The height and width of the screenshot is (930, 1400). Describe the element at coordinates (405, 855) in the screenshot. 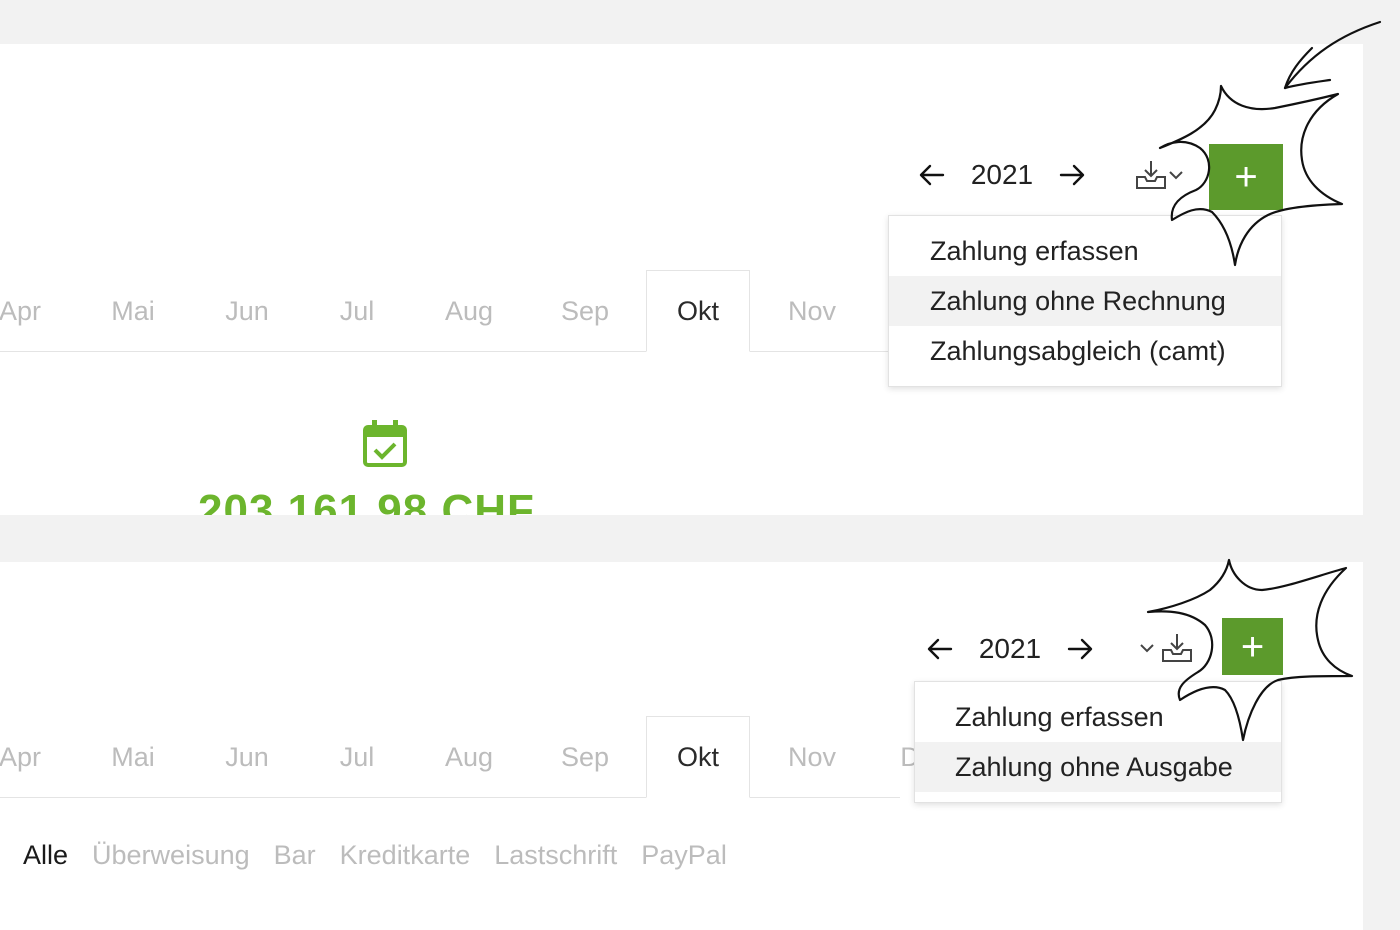

I see `filter-kreditkarte: Kreditkarte` at that location.